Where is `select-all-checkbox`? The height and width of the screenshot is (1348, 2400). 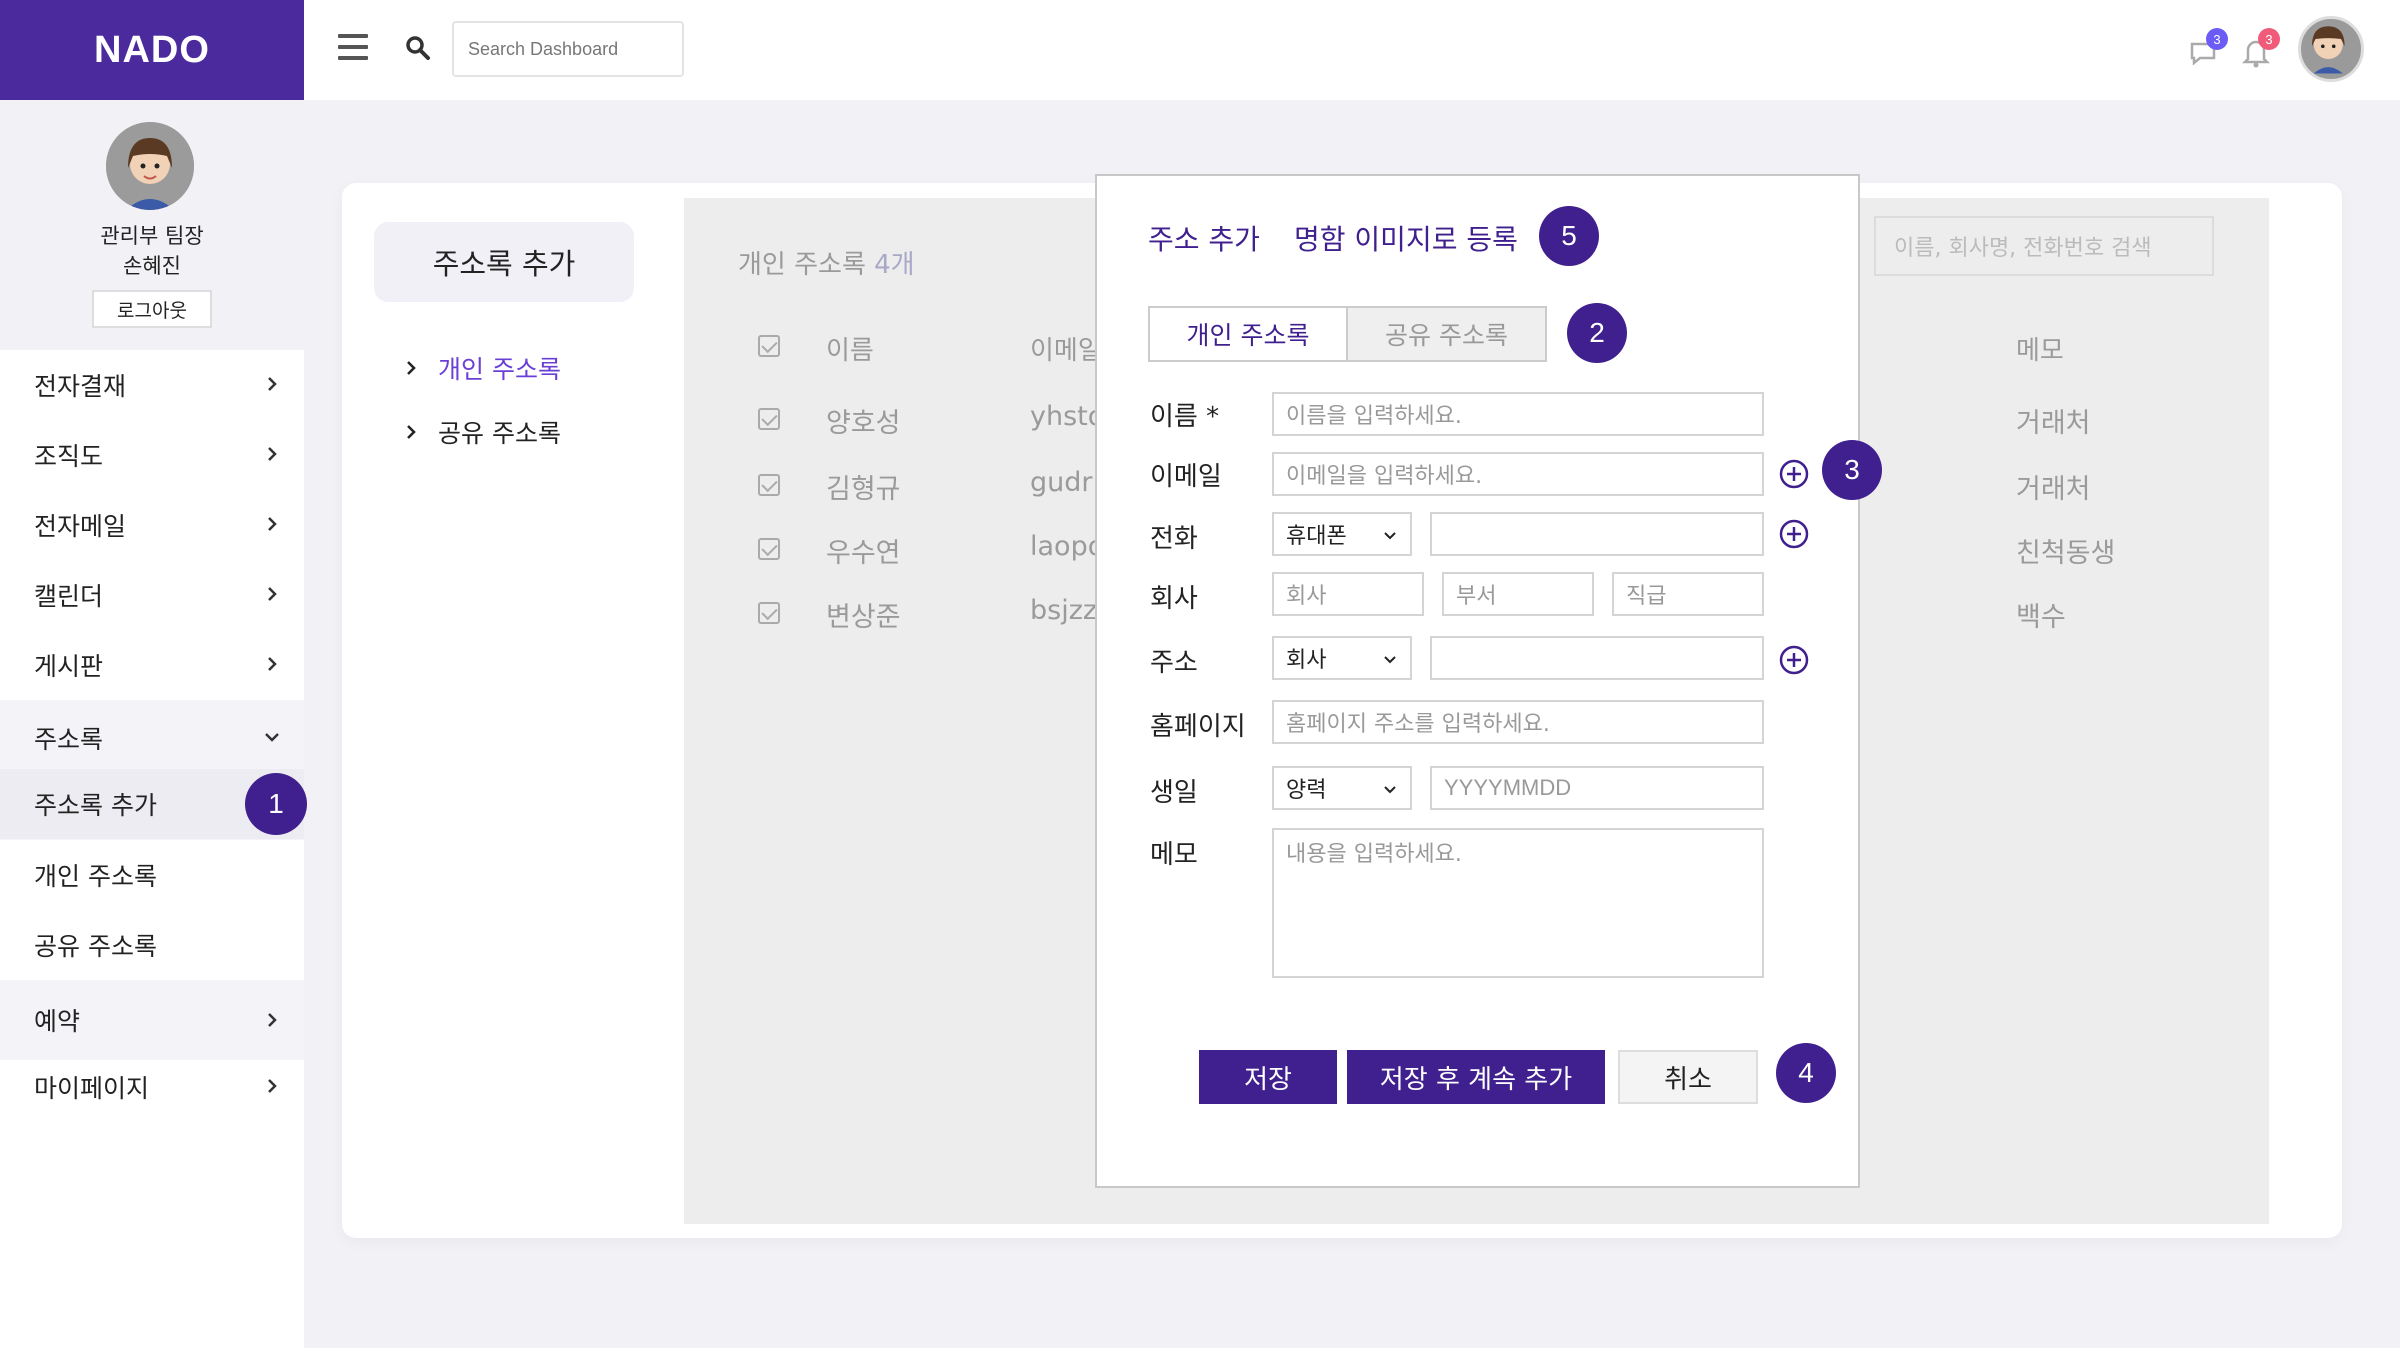 select-all-checkbox is located at coordinates (769, 346).